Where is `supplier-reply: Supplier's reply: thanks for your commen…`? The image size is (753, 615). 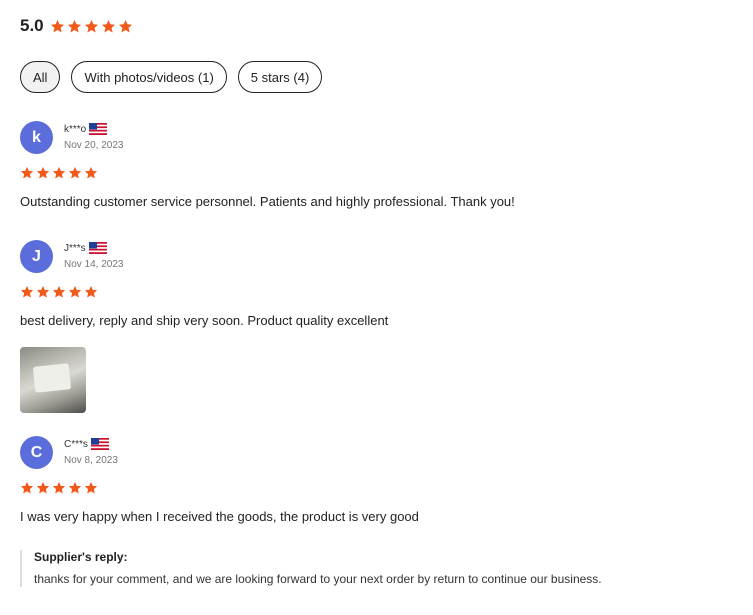
supplier-reply: Supplier's reply: thanks for your commen… is located at coordinates (357, 568).